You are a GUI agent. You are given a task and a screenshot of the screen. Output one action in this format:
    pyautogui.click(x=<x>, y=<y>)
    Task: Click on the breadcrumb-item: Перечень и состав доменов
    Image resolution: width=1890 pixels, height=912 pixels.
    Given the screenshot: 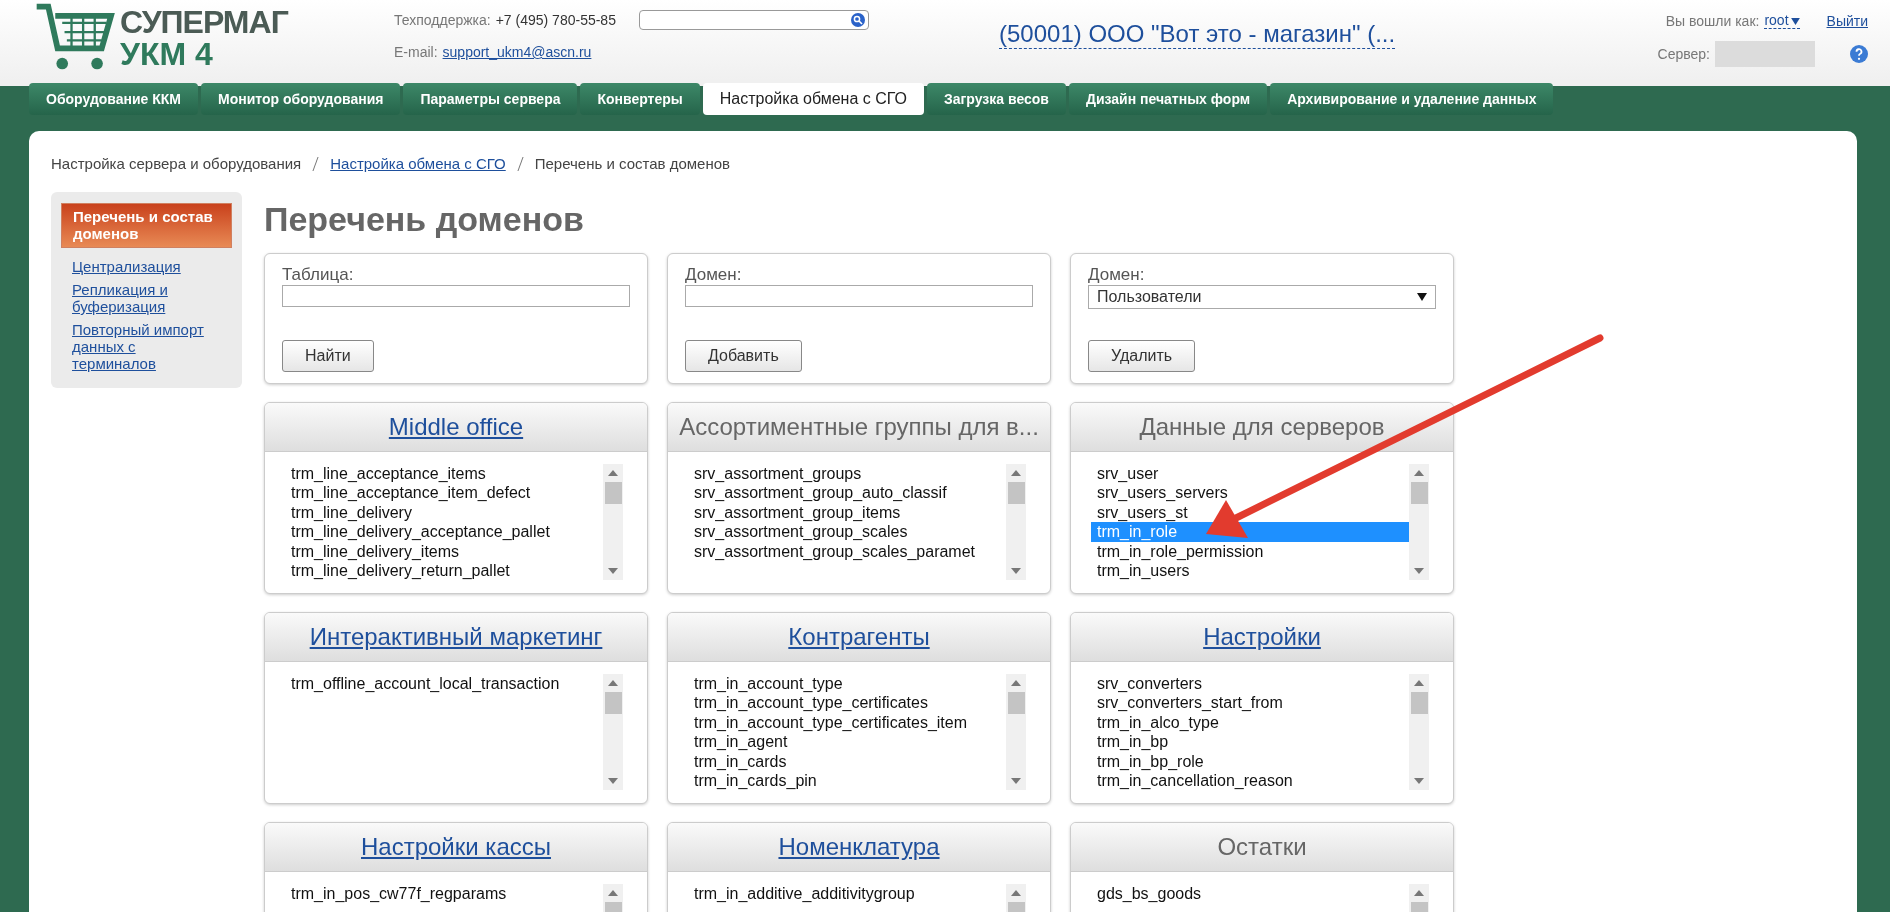 What is the action you would take?
    pyautogui.click(x=632, y=163)
    